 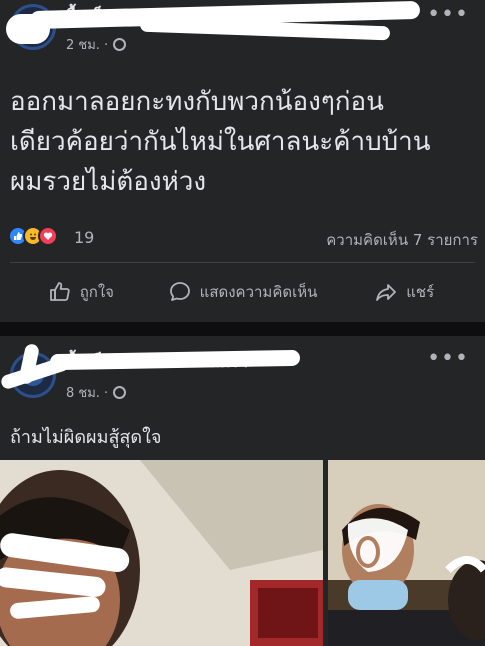 I want to click on post-meta: 8 ชม. ·, so click(x=96, y=392).